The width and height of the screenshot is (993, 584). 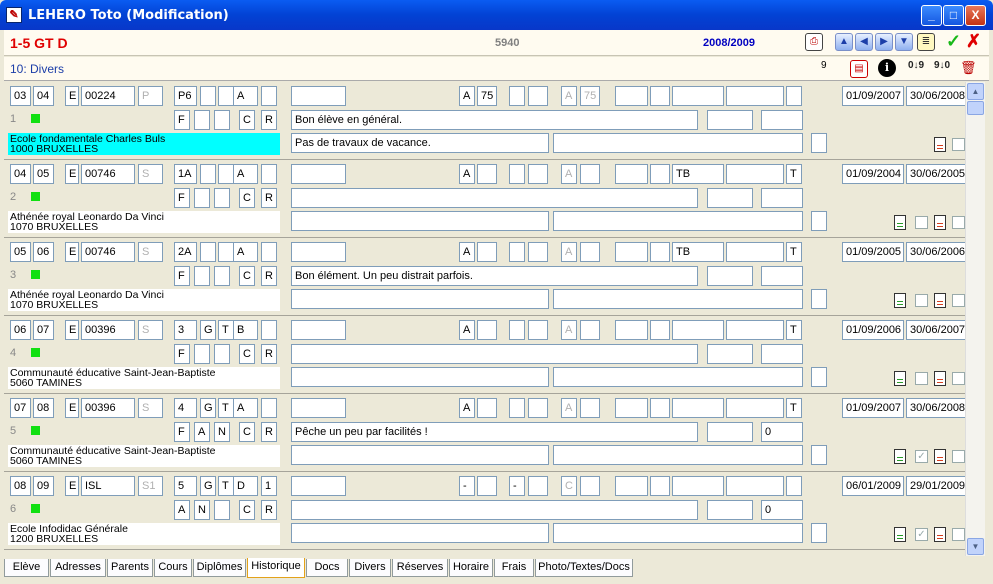 I want to click on scroll-thumb, so click(x=975, y=108).